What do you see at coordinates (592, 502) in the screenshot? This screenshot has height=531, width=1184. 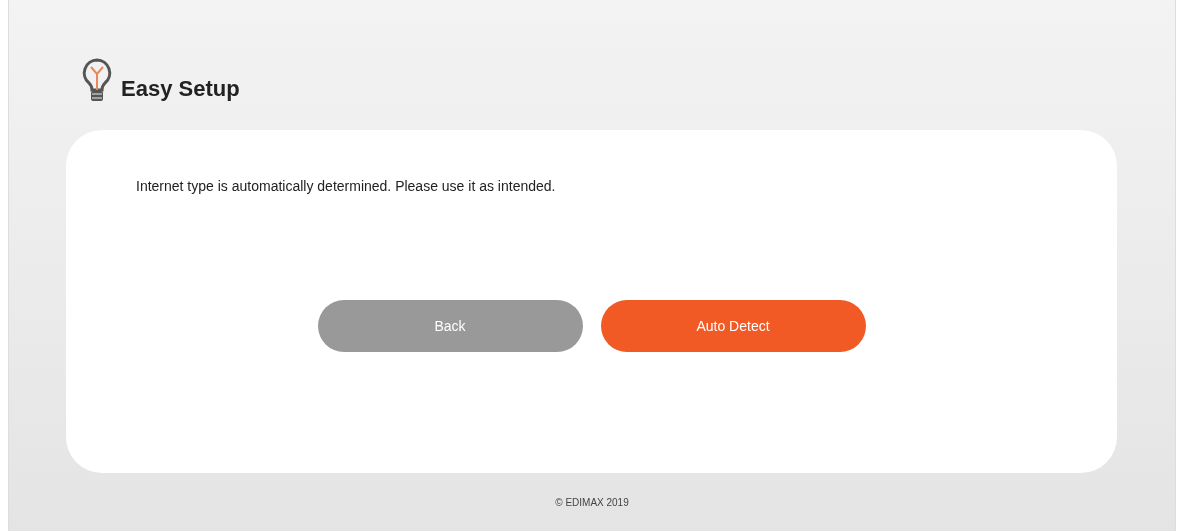 I see `copyright-text: © EDIMAX 2019` at bounding box center [592, 502].